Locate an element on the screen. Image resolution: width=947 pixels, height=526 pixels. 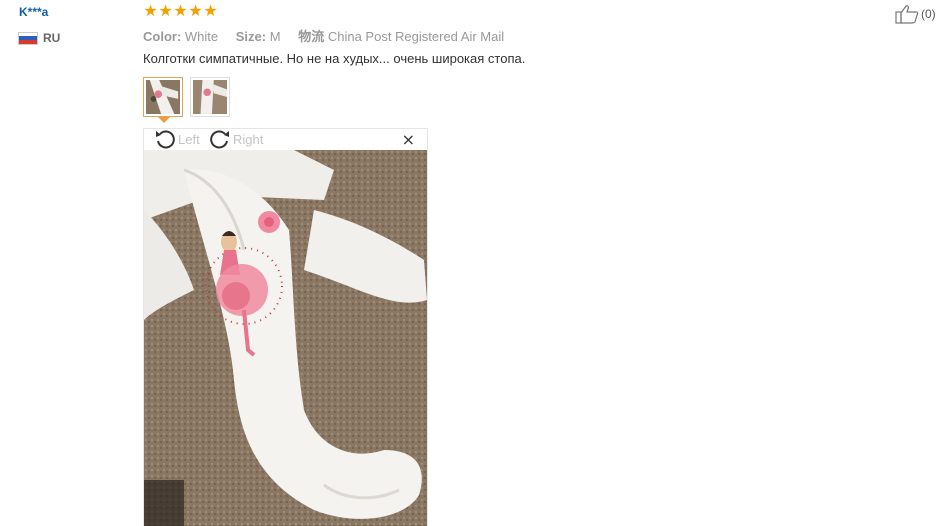
star-rating: ★ ★ ★ ★ ★ is located at coordinates (180, 10).